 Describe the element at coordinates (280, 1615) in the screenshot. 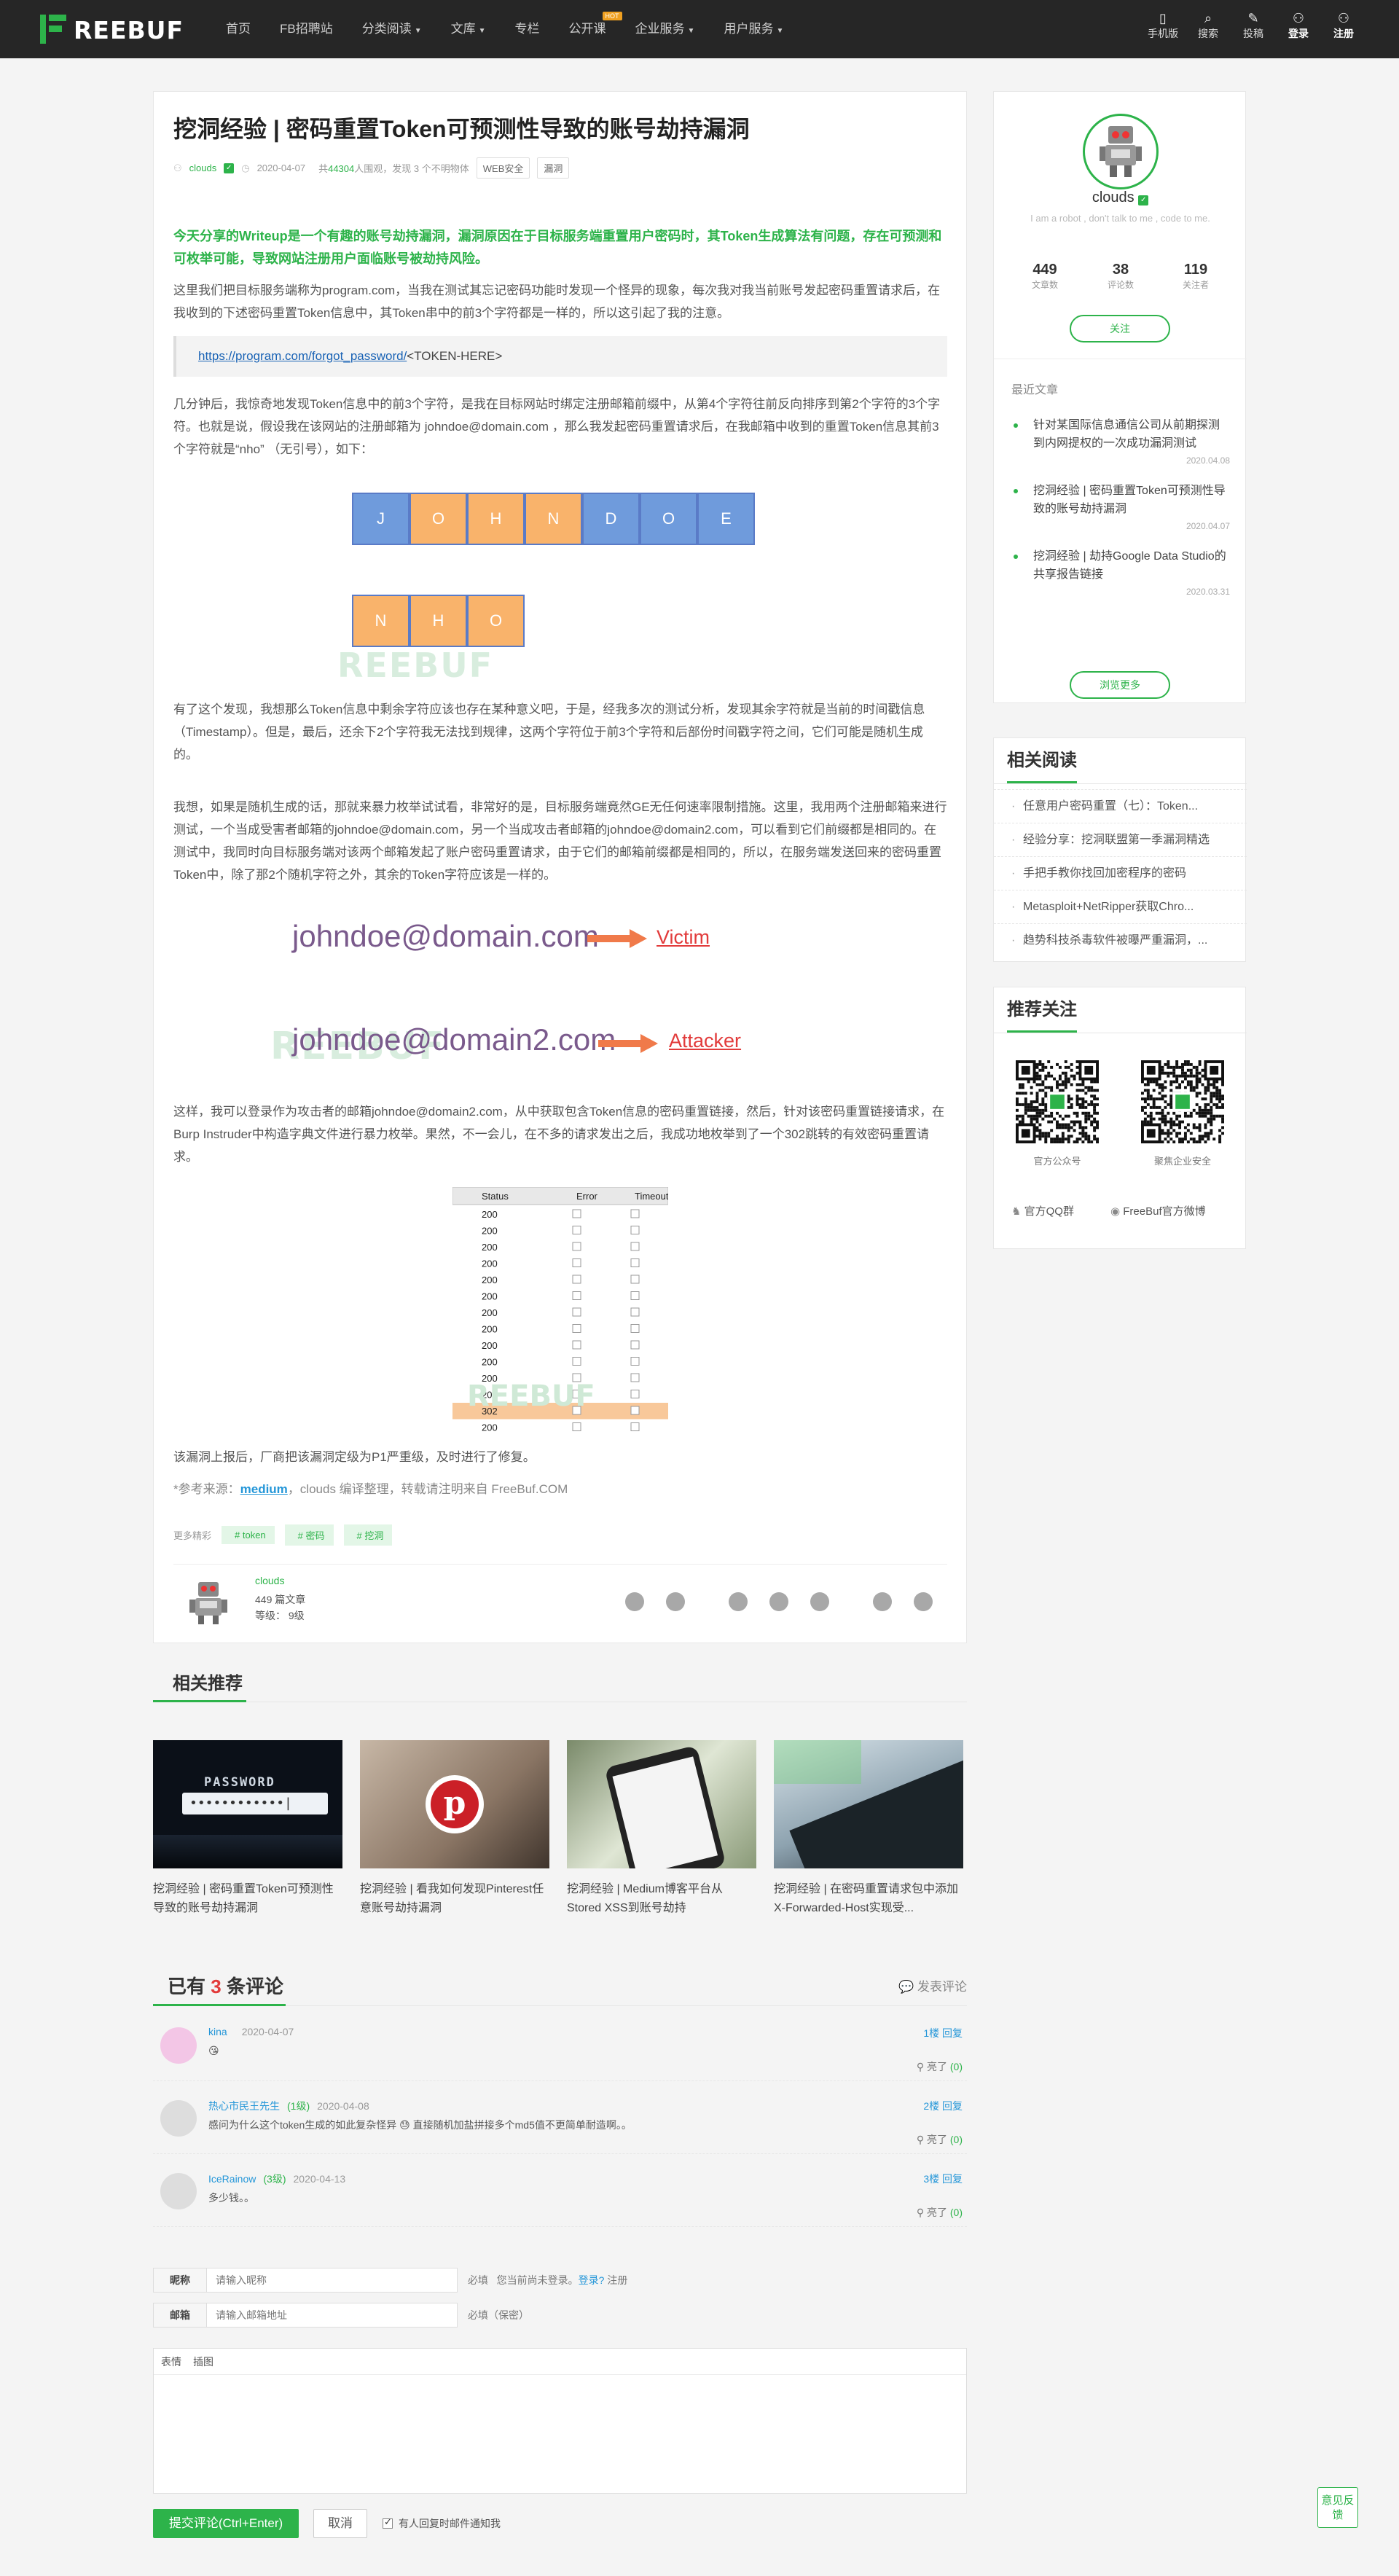

I see `author-card-level: 等级： 9级` at that location.